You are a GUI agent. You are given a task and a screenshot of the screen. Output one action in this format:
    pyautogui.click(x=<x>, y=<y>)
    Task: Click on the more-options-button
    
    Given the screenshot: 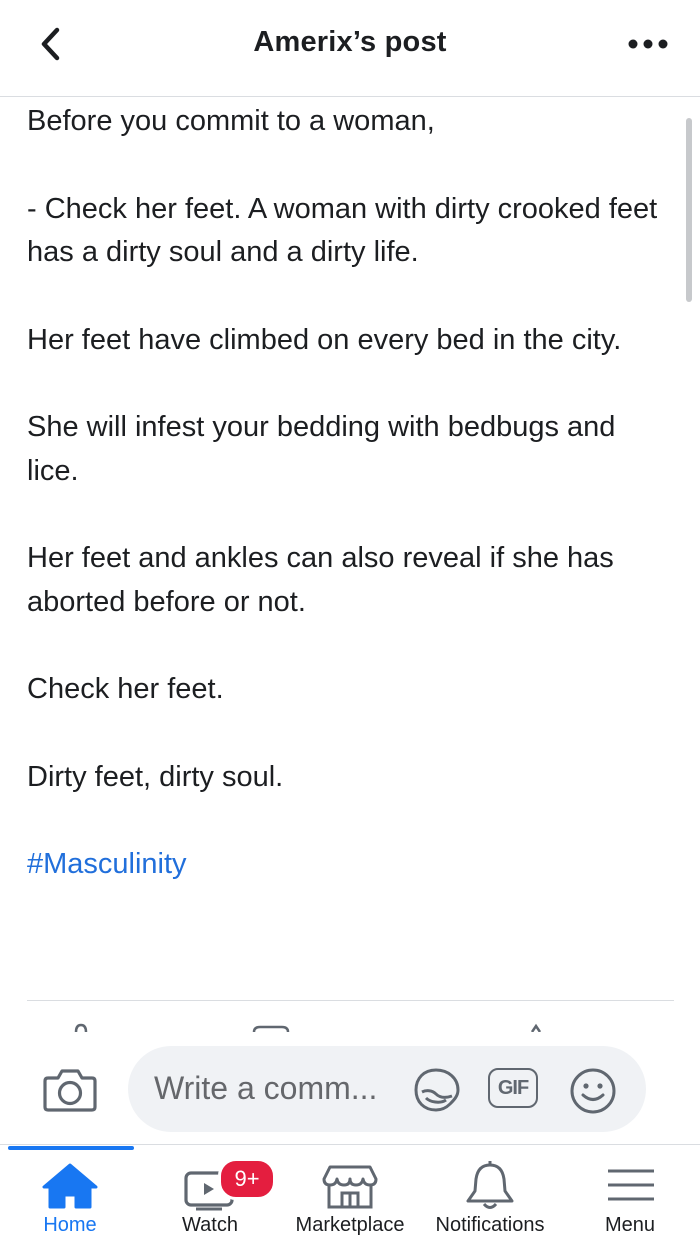 What is the action you would take?
    pyautogui.click(x=648, y=44)
    